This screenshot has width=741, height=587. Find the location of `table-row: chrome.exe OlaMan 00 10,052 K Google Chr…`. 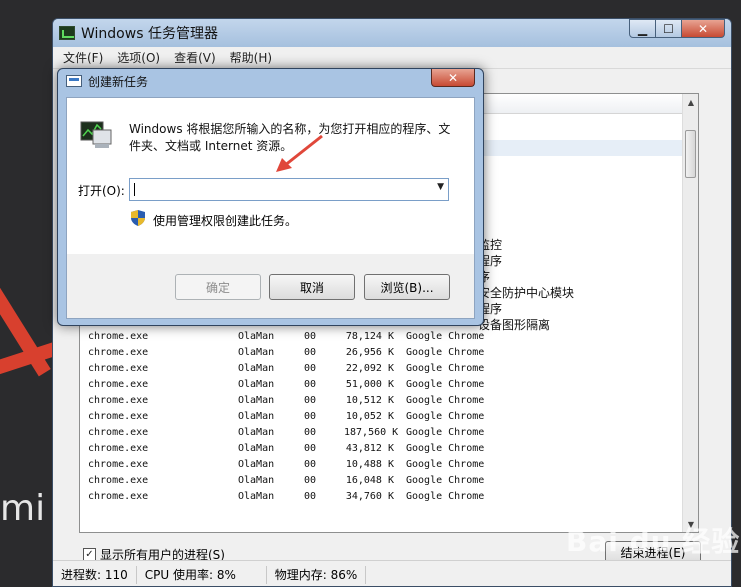

table-row: chrome.exe OlaMan 00 10,052 K Google Chr… is located at coordinates (382, 418).